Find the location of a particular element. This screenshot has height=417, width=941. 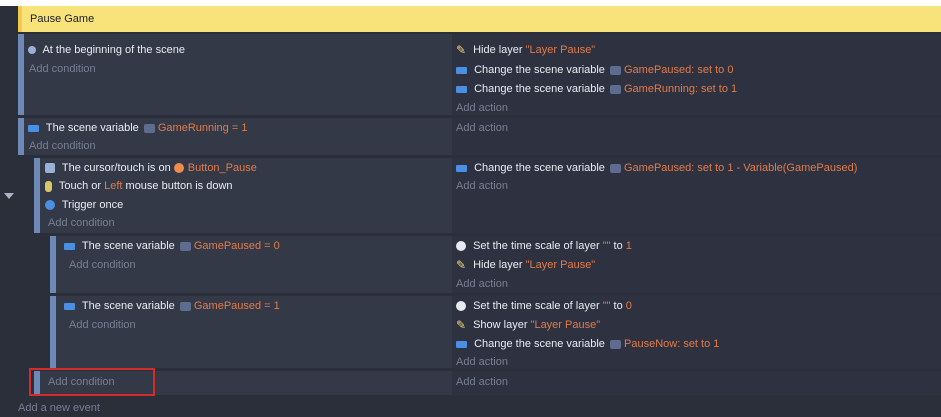

action-set-time-scale: Set the time scale of layer "" to 1 is located at coordinates (544, 246).